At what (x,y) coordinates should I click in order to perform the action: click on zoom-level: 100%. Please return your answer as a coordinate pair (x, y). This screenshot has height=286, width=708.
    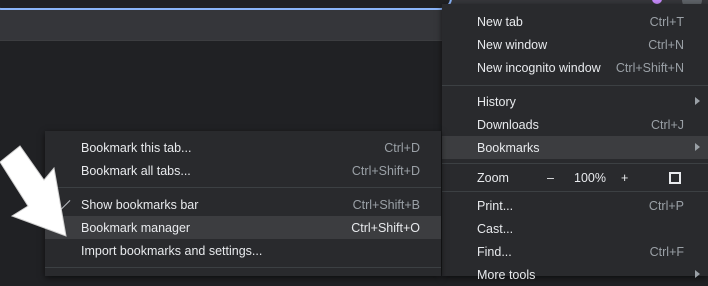
    Looking at the image, I should click on (590, 177).